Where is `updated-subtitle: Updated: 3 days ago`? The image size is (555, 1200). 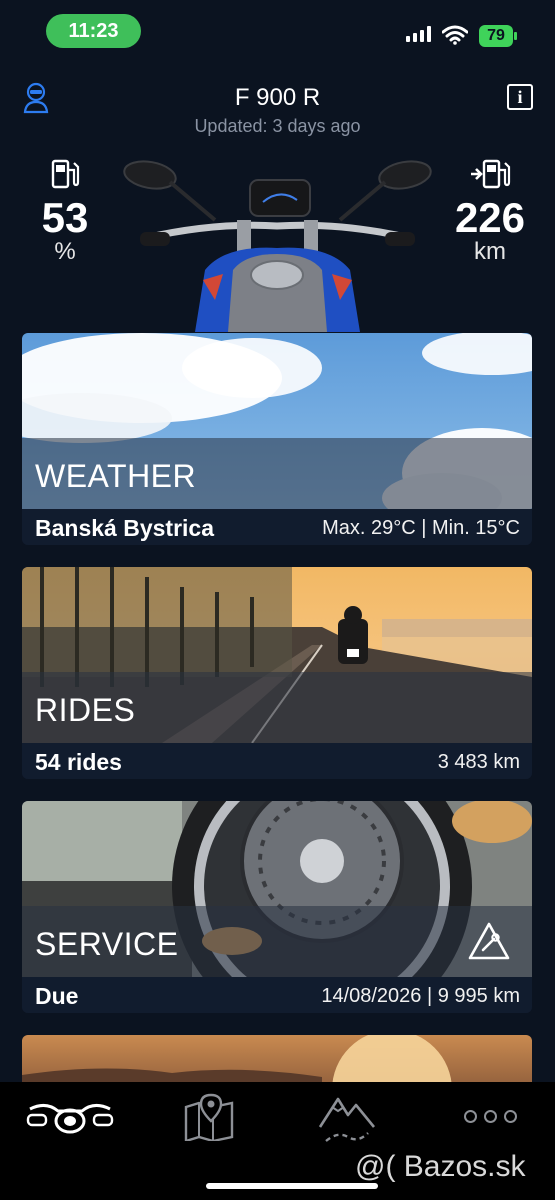
updated-subtitle: Updated: 3 days ago is located at coordinates (277, 126).